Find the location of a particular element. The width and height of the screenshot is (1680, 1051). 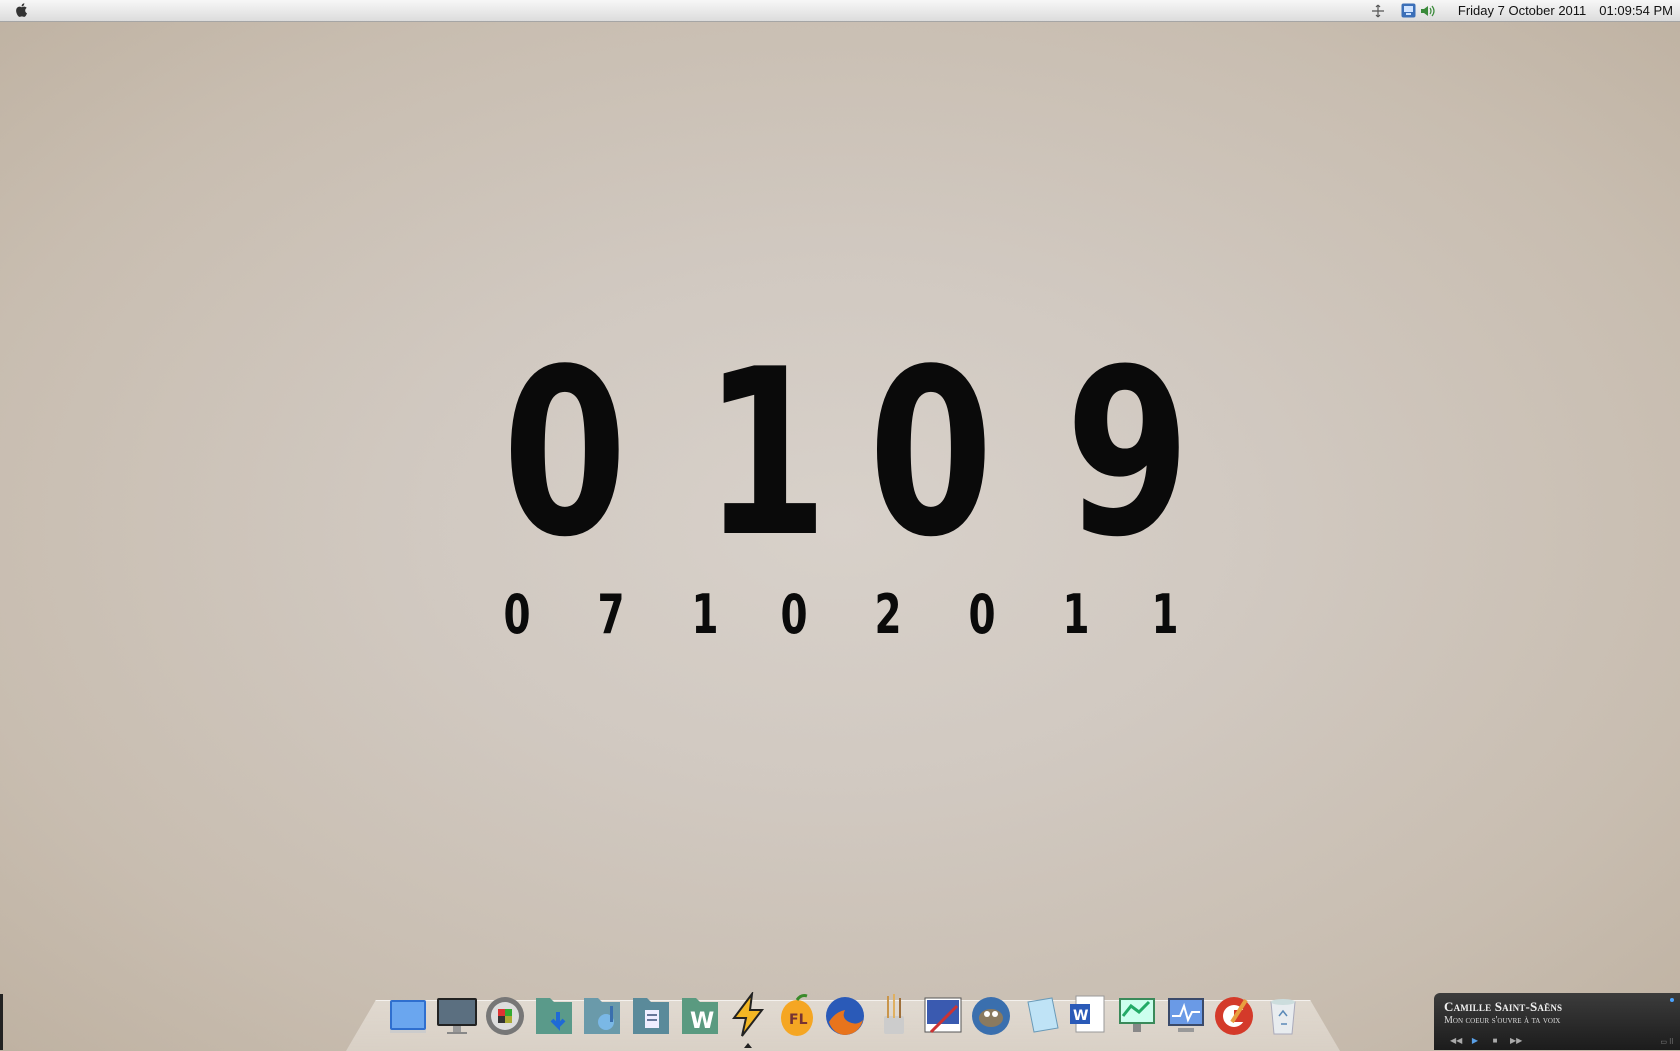

previous-icon: ◀◀ is located at coordinates (1456, 1040).